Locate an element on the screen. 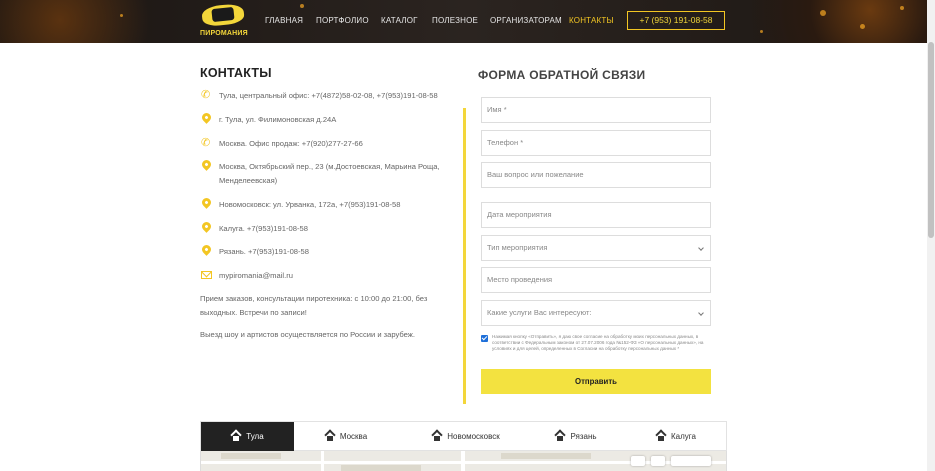 The image size is (935, 471). tab-label: Москва is located at coordinates (353, 436).